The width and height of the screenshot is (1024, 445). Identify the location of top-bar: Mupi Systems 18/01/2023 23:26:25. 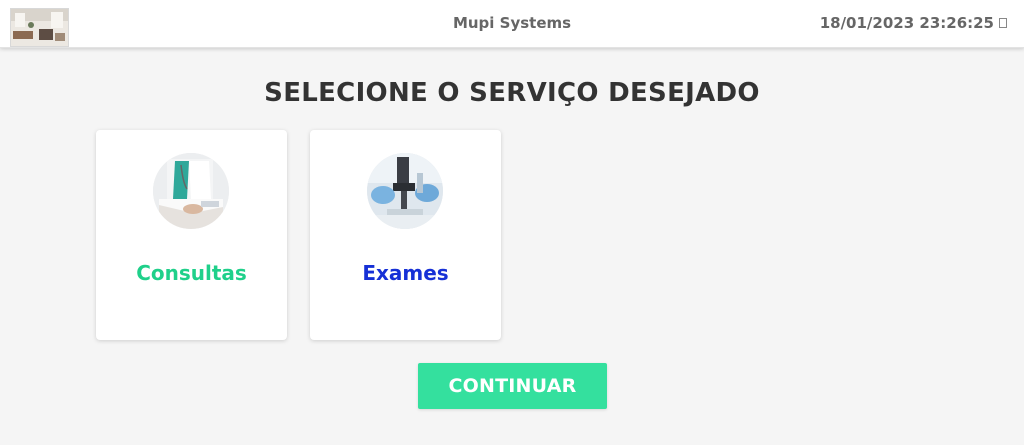
(512, 24).